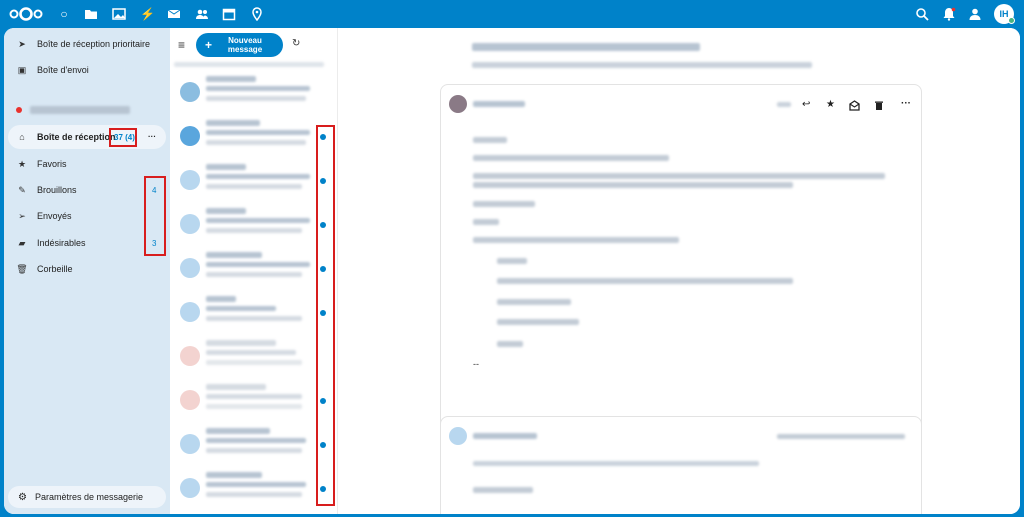 The height and width of the screenshot is (517, 1024). What do you see at coordinates (76, 137) in the screenshot?
I see `nav-item-label: Boîte de réception` at bounding box center [76, 137].